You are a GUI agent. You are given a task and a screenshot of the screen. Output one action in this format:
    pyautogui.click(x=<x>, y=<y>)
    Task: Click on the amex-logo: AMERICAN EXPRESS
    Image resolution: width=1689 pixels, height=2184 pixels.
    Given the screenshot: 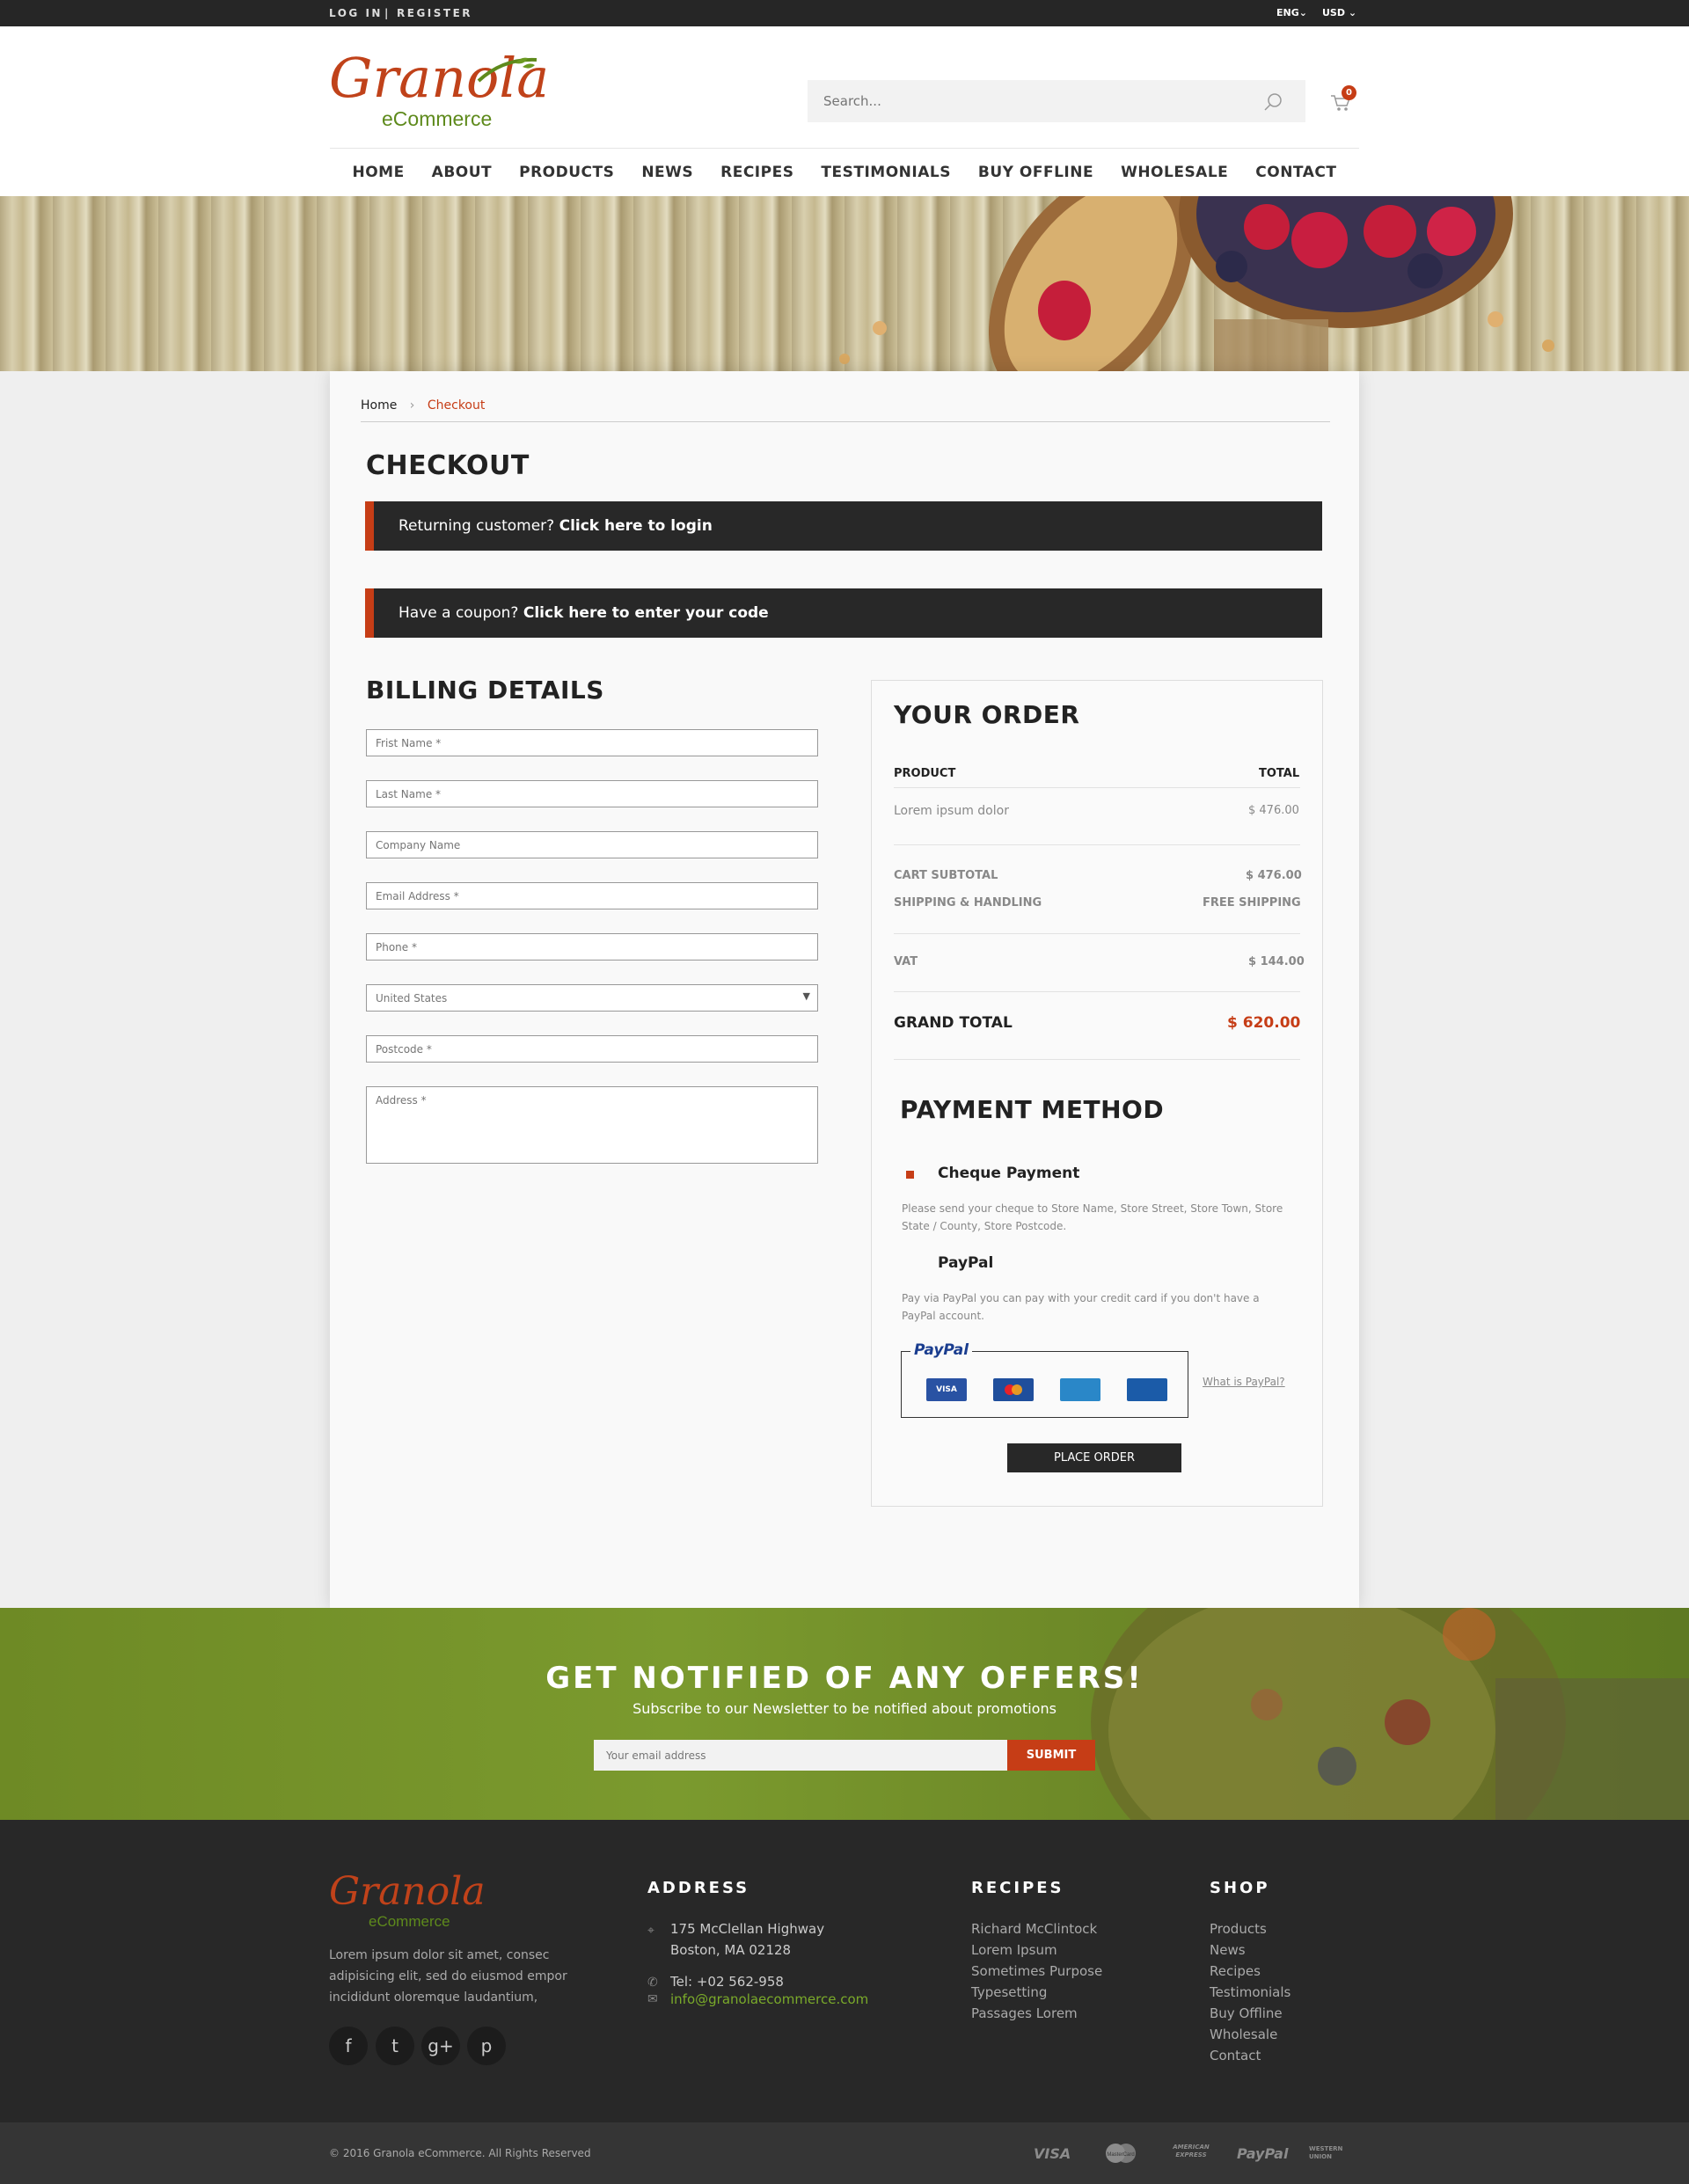 What is the action you would take?
    pyautogui.click(x=1191, y=2151)
    